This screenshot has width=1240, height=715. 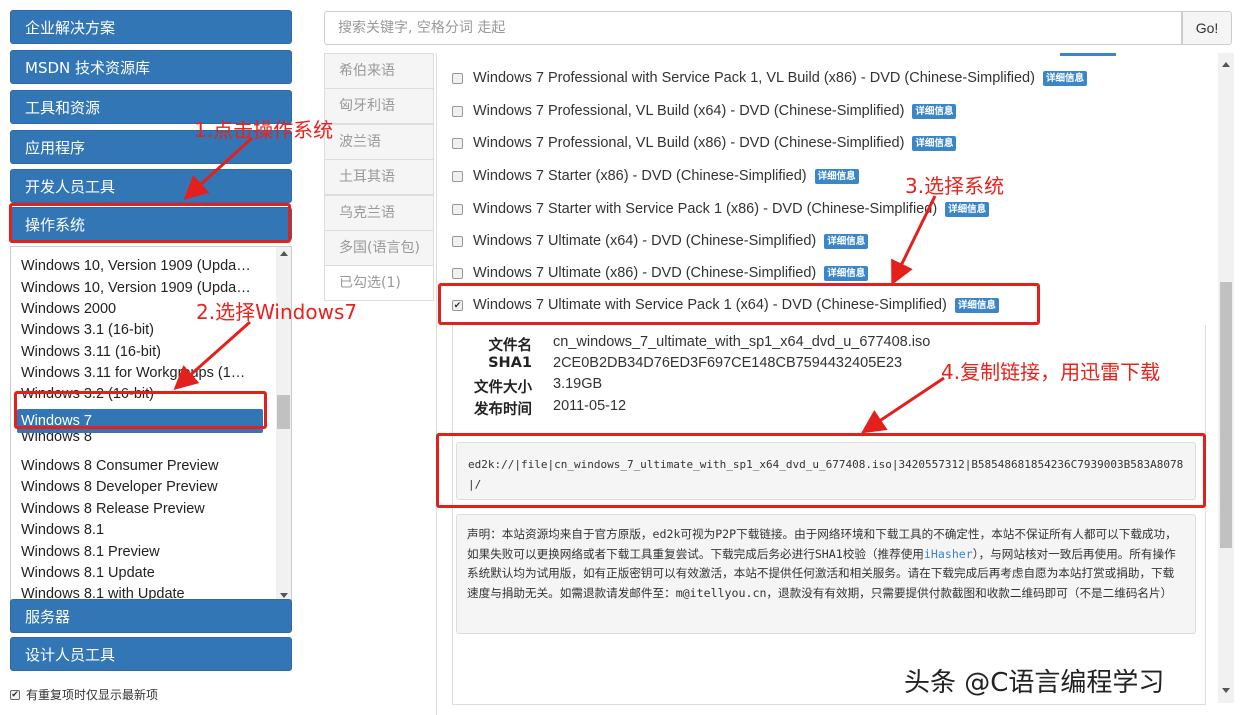 What do you see at coordinates (948, 554) in the screenshot?
I see `ihasher-link: iHasher` at bounding box center [948, 554].